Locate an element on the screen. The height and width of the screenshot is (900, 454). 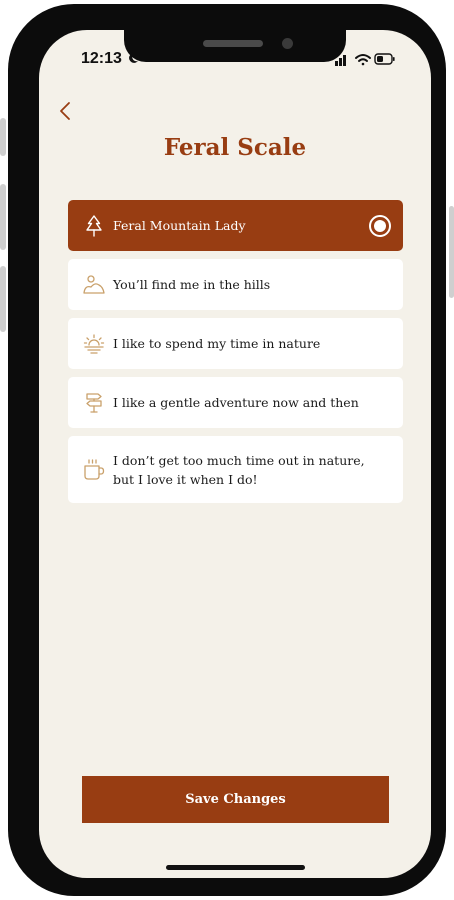
option-label: Feral Mountain Lady is located at coordinates (179, 225).